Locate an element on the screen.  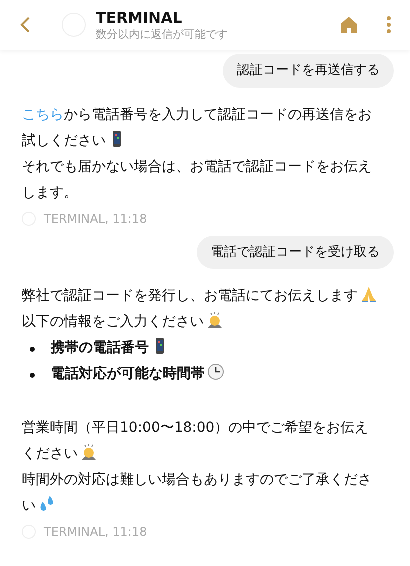
message-text: 弊社で認証コードを発行し、お電話にてお伝えします is located at coordinates (200, 296).